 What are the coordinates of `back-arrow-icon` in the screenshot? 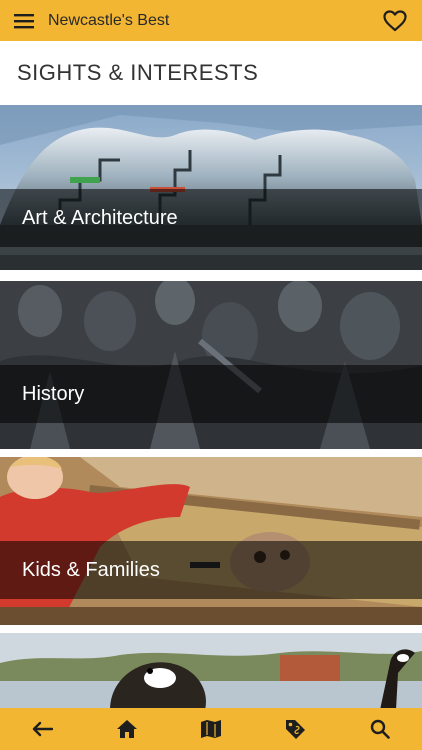 It's located at (43, 729).